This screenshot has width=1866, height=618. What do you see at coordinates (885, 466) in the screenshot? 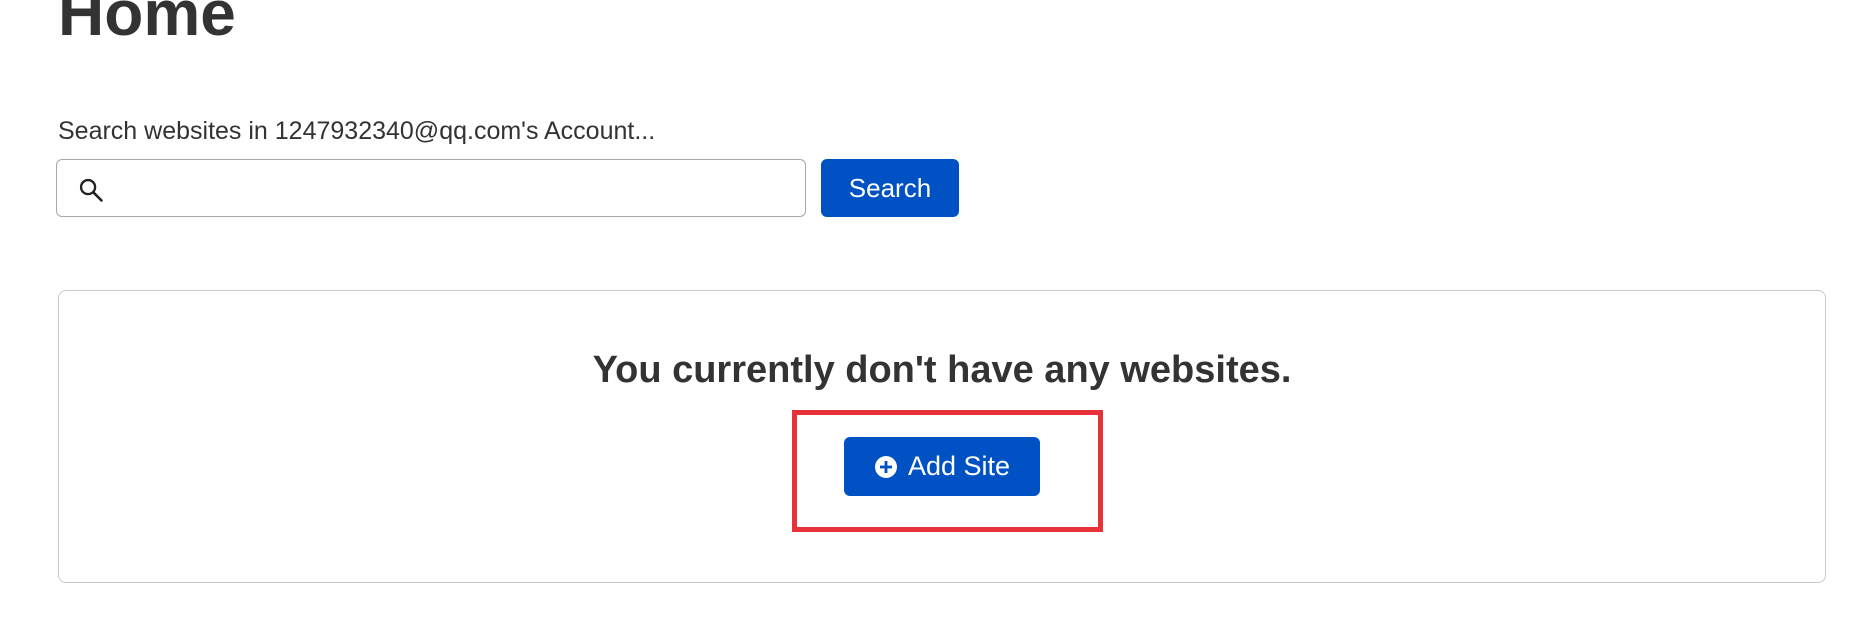
I see `plus-circle-icon` at bounding box center [885, 466].